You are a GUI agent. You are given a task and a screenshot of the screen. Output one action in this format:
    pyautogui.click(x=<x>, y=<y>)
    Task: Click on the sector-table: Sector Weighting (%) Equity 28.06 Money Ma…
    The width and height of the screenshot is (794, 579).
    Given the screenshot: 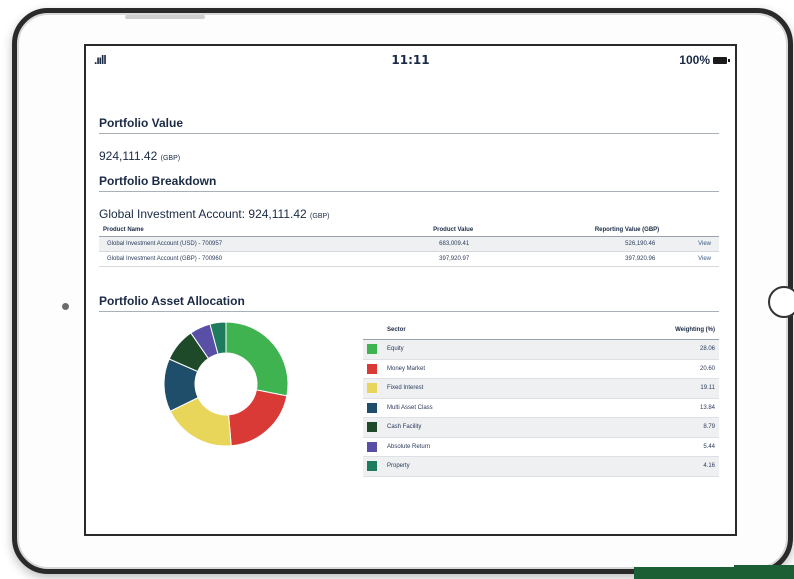 What is the action you would take?
    pyautogui.click(x=541, y=399)
    